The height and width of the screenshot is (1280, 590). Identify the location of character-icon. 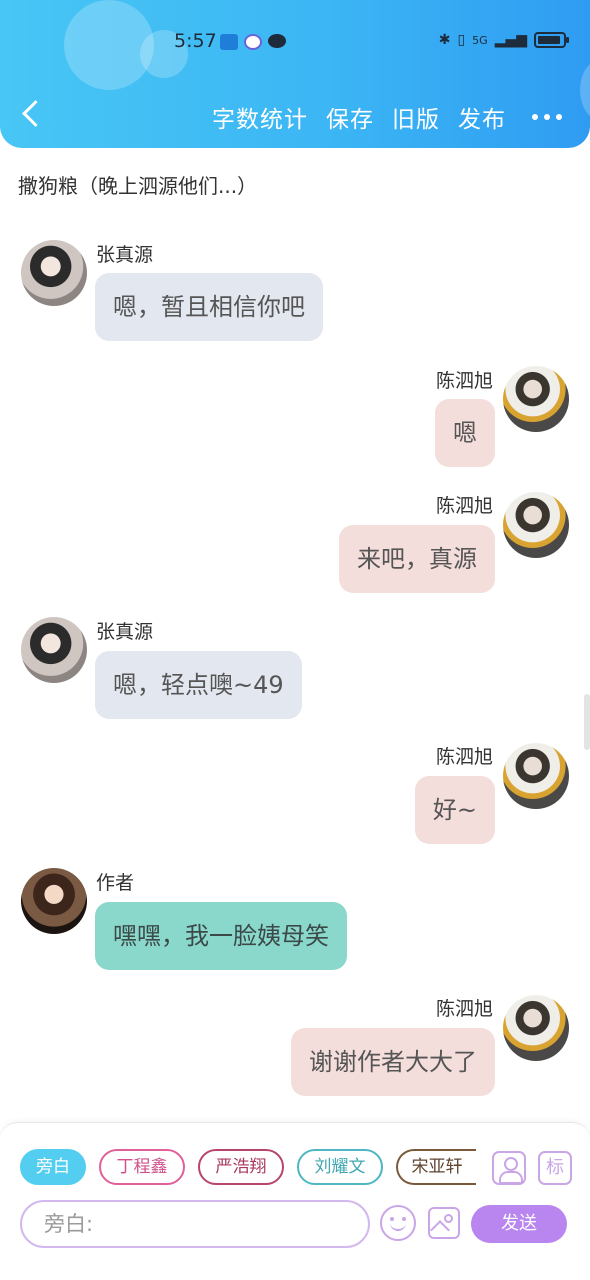
(509, 1168).